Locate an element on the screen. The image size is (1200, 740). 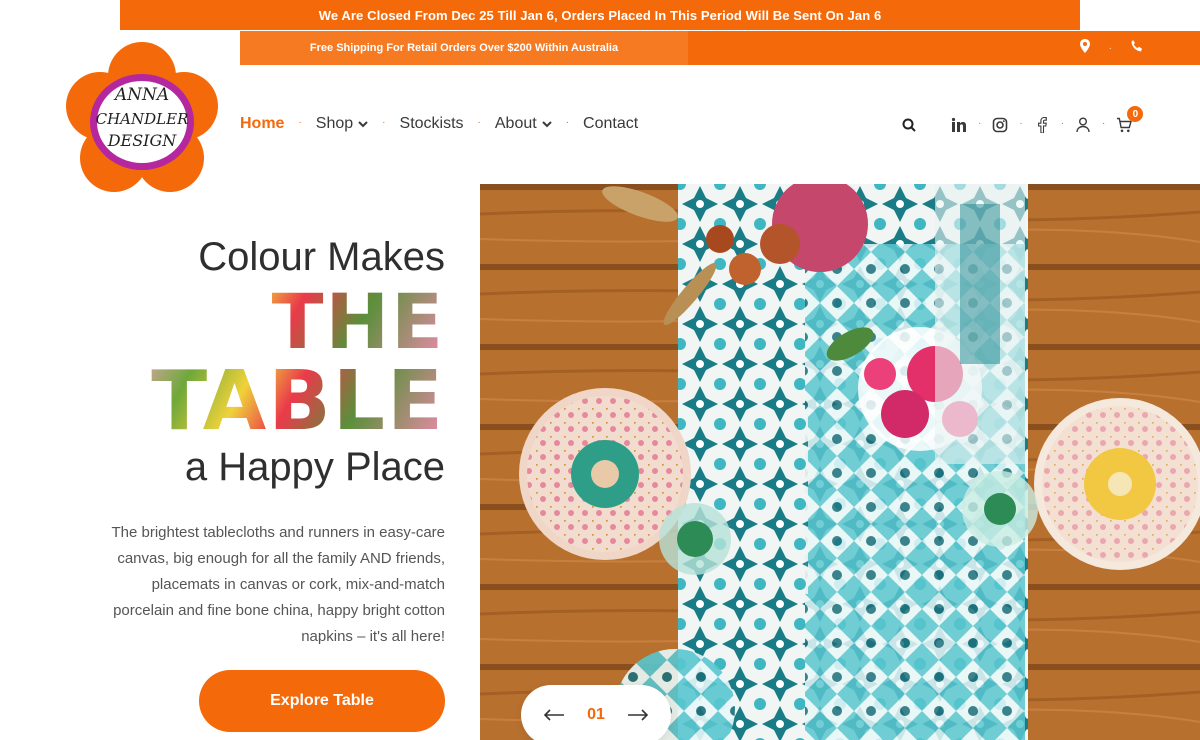
logo-text-chandler: CHANDLER is located at coordinates (142, 119).